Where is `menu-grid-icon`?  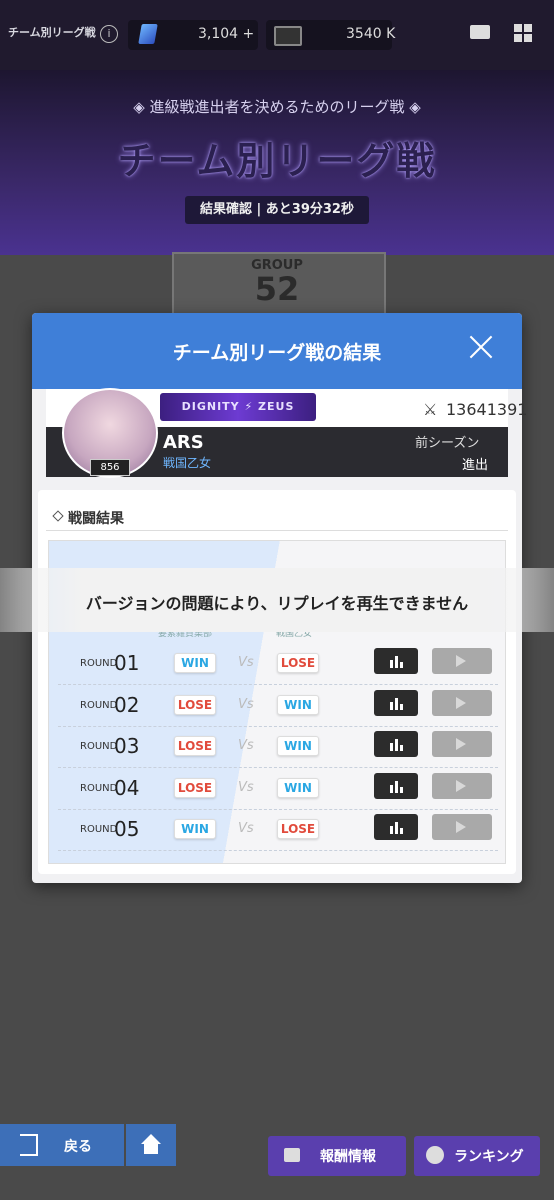
menu-grid-icon is located at coordinates (523, 33).